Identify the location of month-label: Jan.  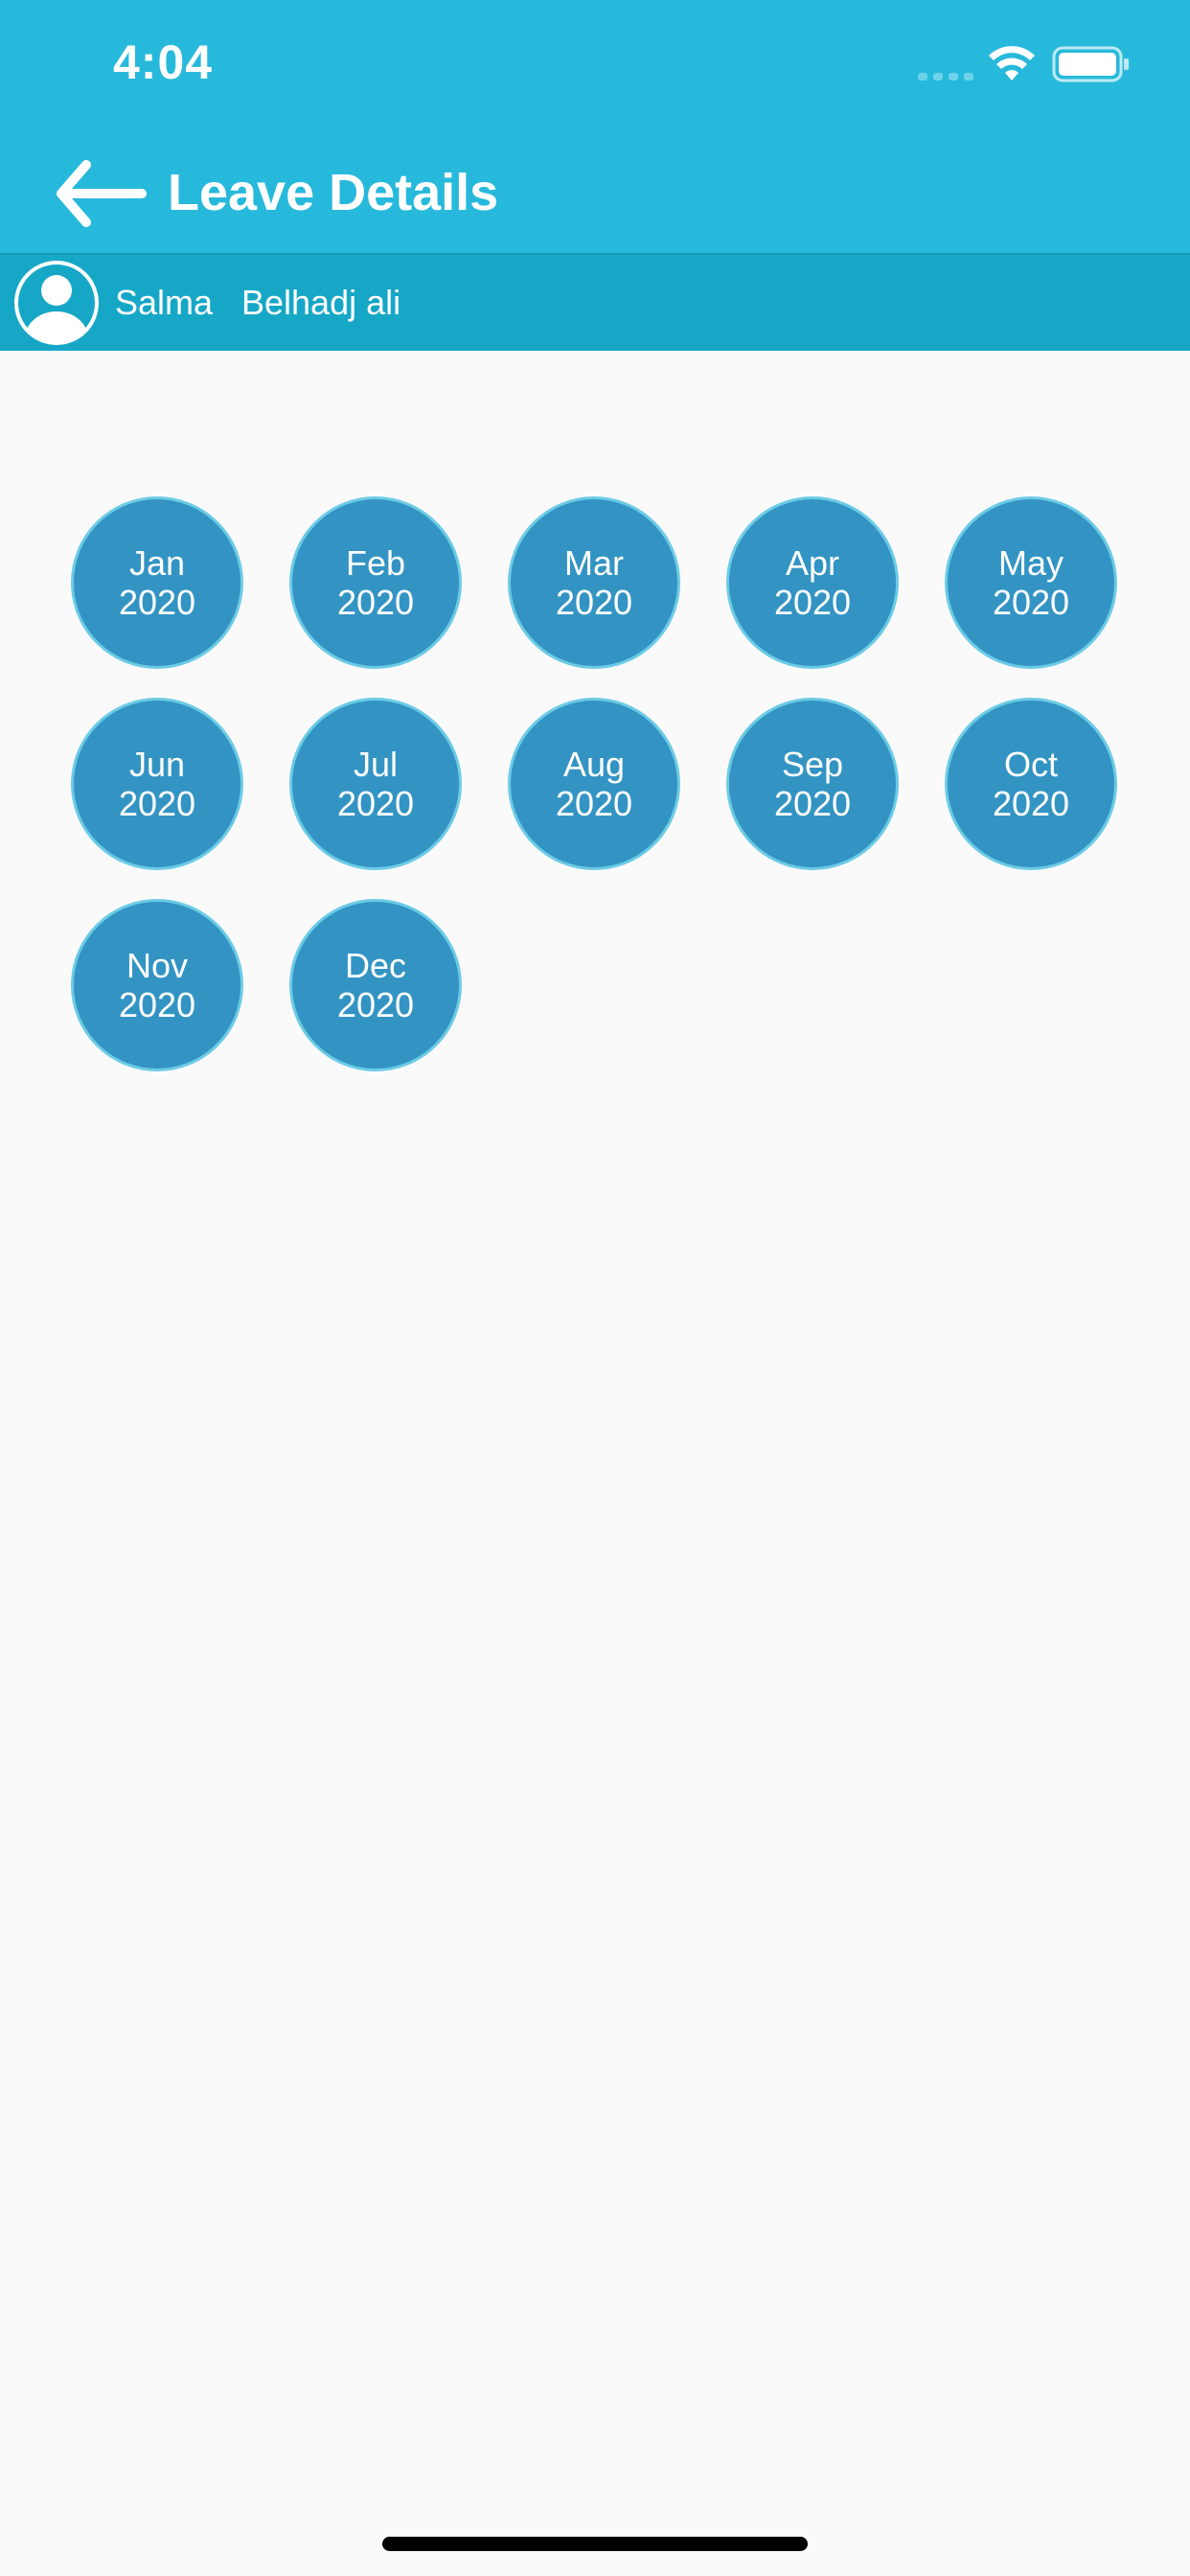
(157, 563).